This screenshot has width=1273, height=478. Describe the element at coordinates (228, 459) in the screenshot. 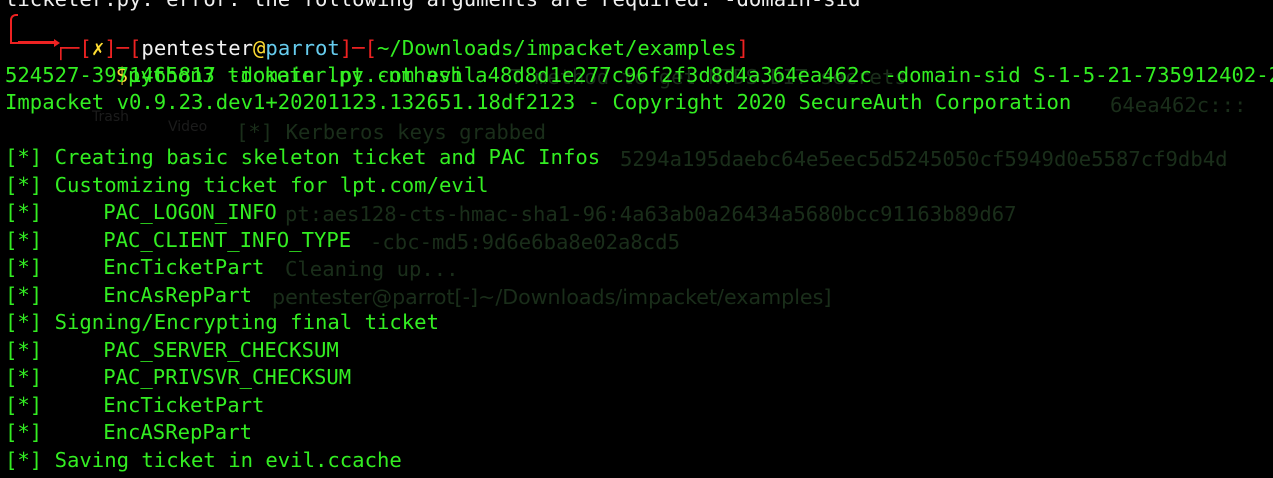

I see `output-text: Saving ticket in evil.ccache` at that location.